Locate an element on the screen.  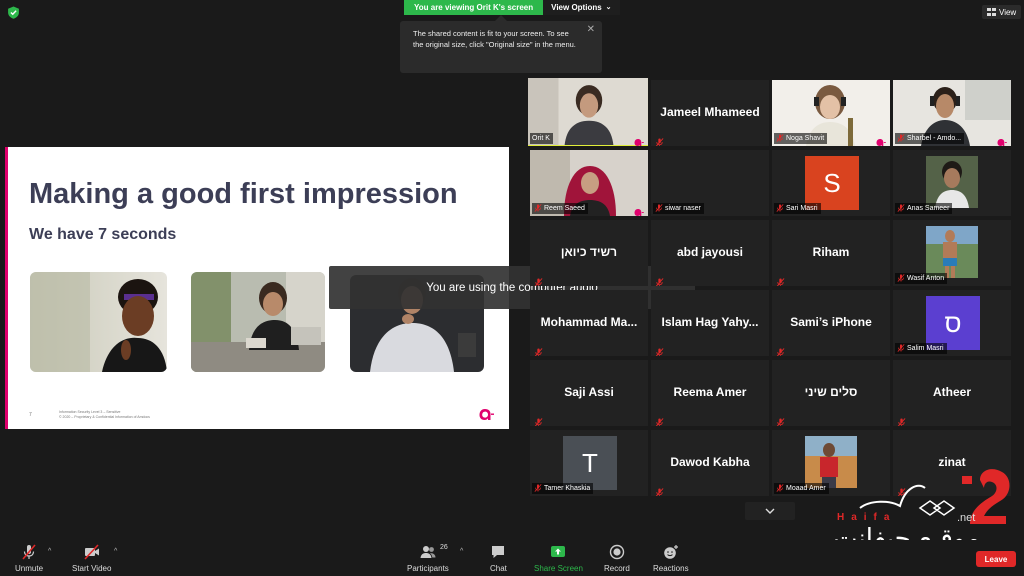
participant-label: Sari Masri is located at coordinates (797, 208).